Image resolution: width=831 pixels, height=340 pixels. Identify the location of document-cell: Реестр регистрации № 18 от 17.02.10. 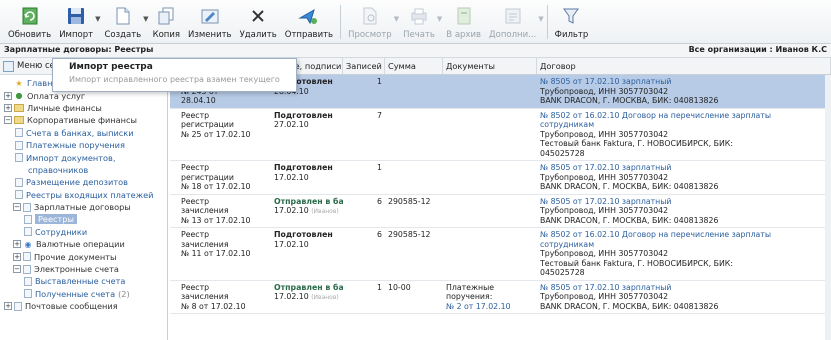
(224, 177).